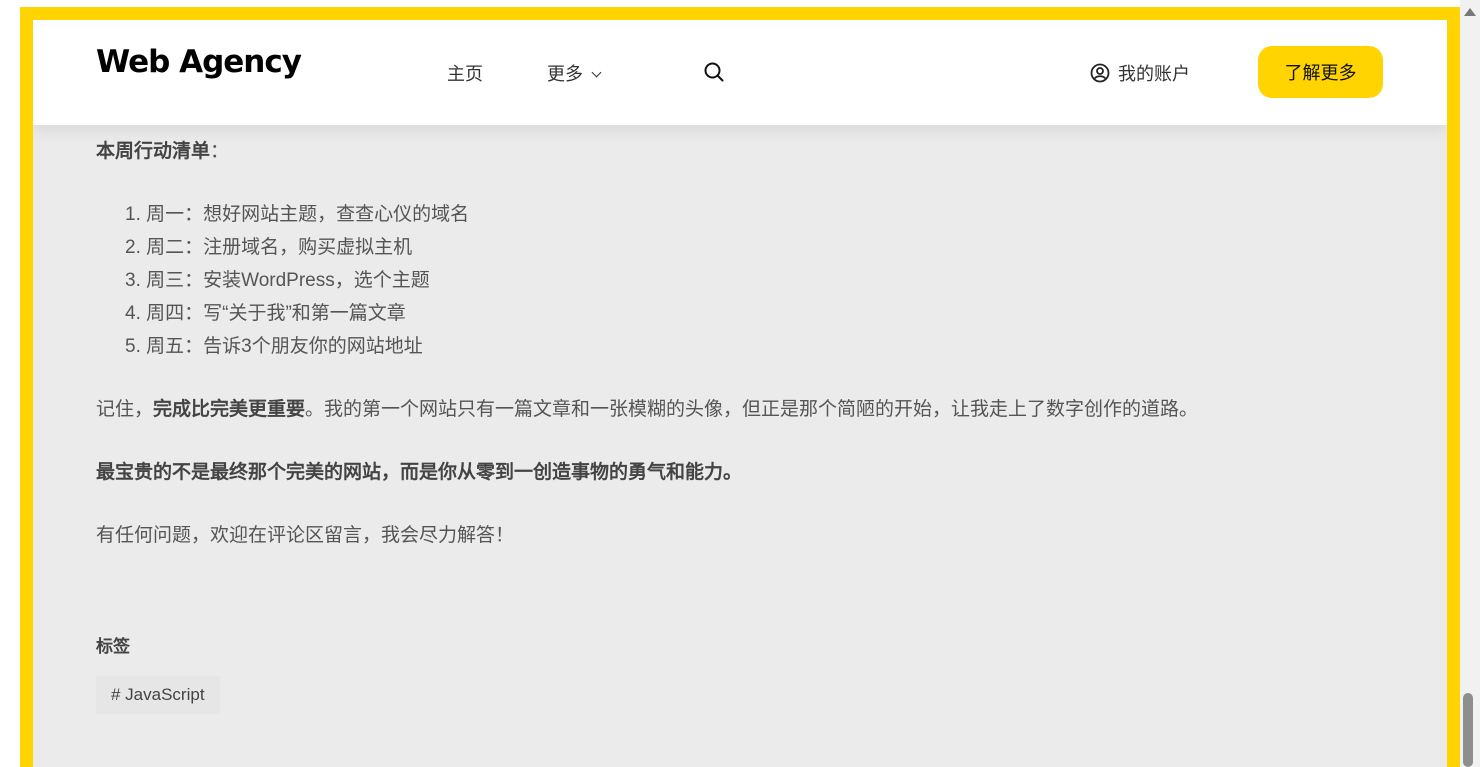 The width and height of the screenshot is (1480, 767). What do you see at coordinates (419, 472) in the screenshot?
I see `precious-paragraph: 最宝贵的不是最终那个完美的网站，而是你从零到一创造事物的勇气和能力。` at bounding box center [419, 472].